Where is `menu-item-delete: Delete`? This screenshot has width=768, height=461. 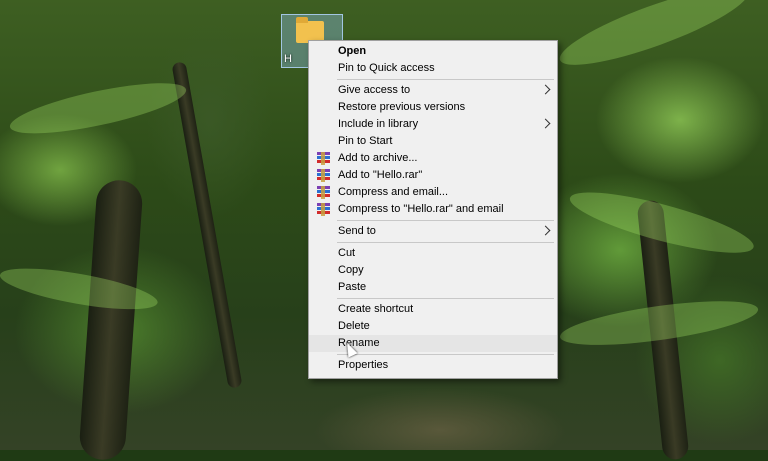
menu-item-delete: Delete is located at coordinates (433, 326).